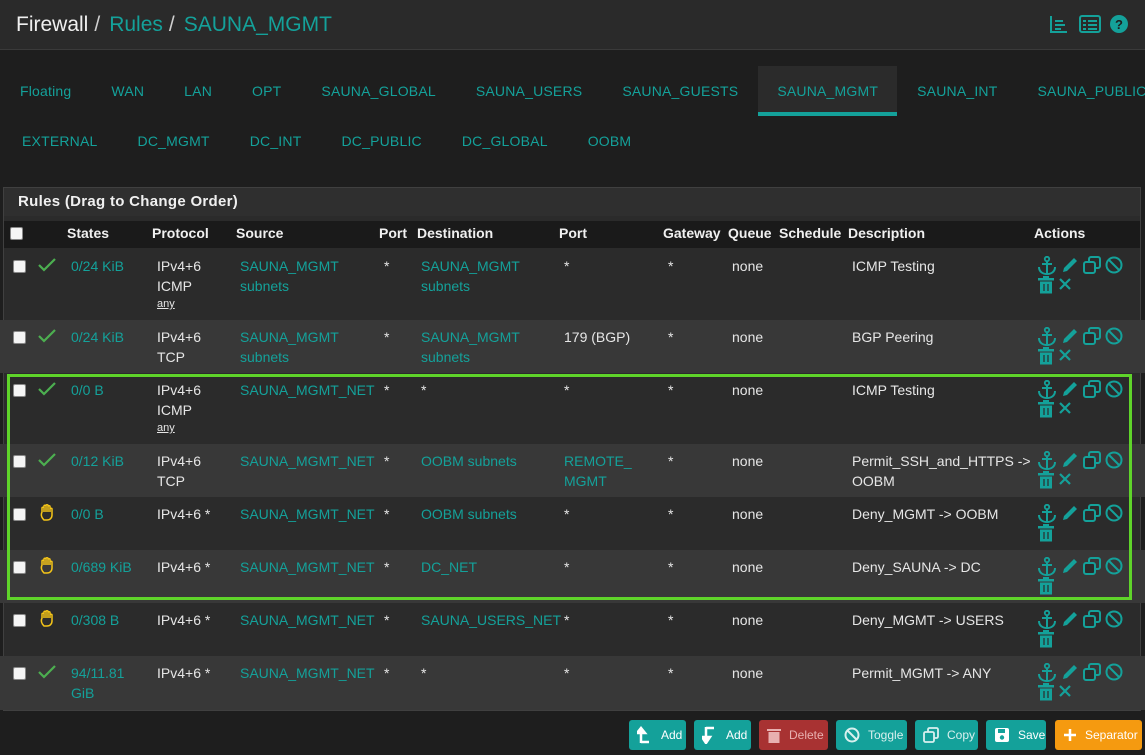 This screenshot has height=755, width=1145. I want to click on tab-external: EXTERNAL, so click(59, 141).